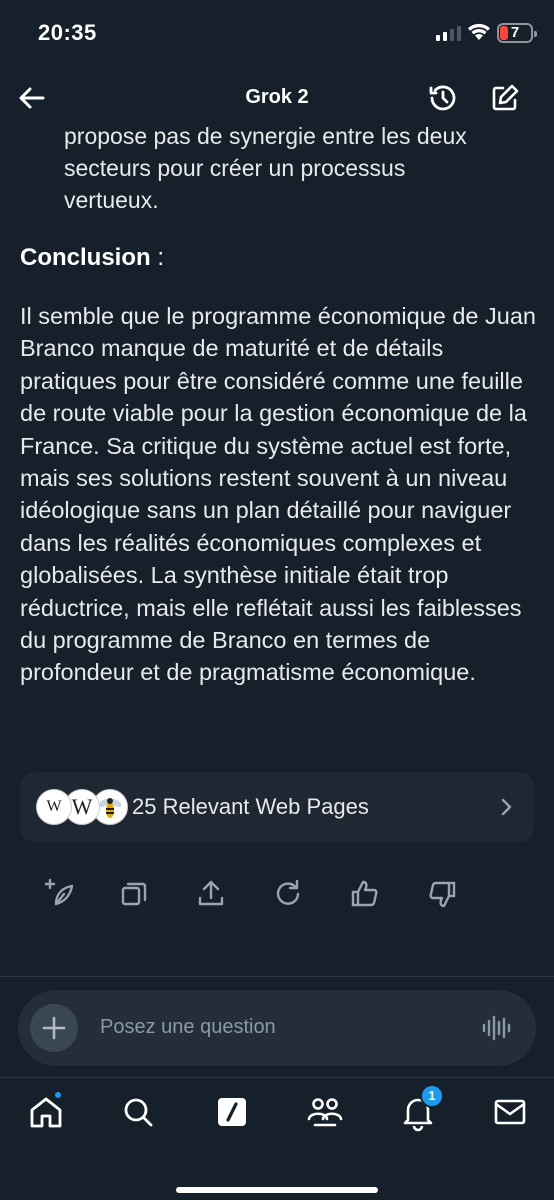  I want to click on question-input: Posez une question, so click(188, 1027).